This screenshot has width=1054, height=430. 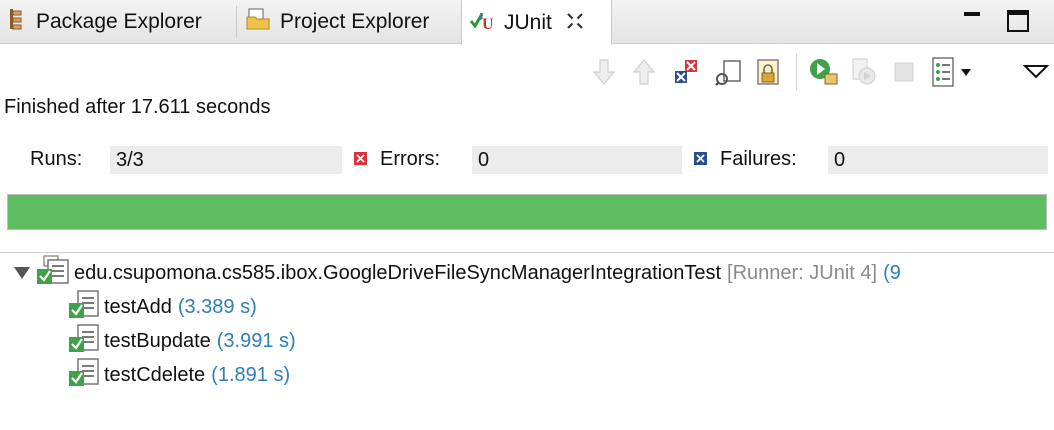 What do you see at coordinates (137, 107) in the screenshot?
I see `run-status-text: Finished after 17.611 seconds` at bounding box center [137, 107].